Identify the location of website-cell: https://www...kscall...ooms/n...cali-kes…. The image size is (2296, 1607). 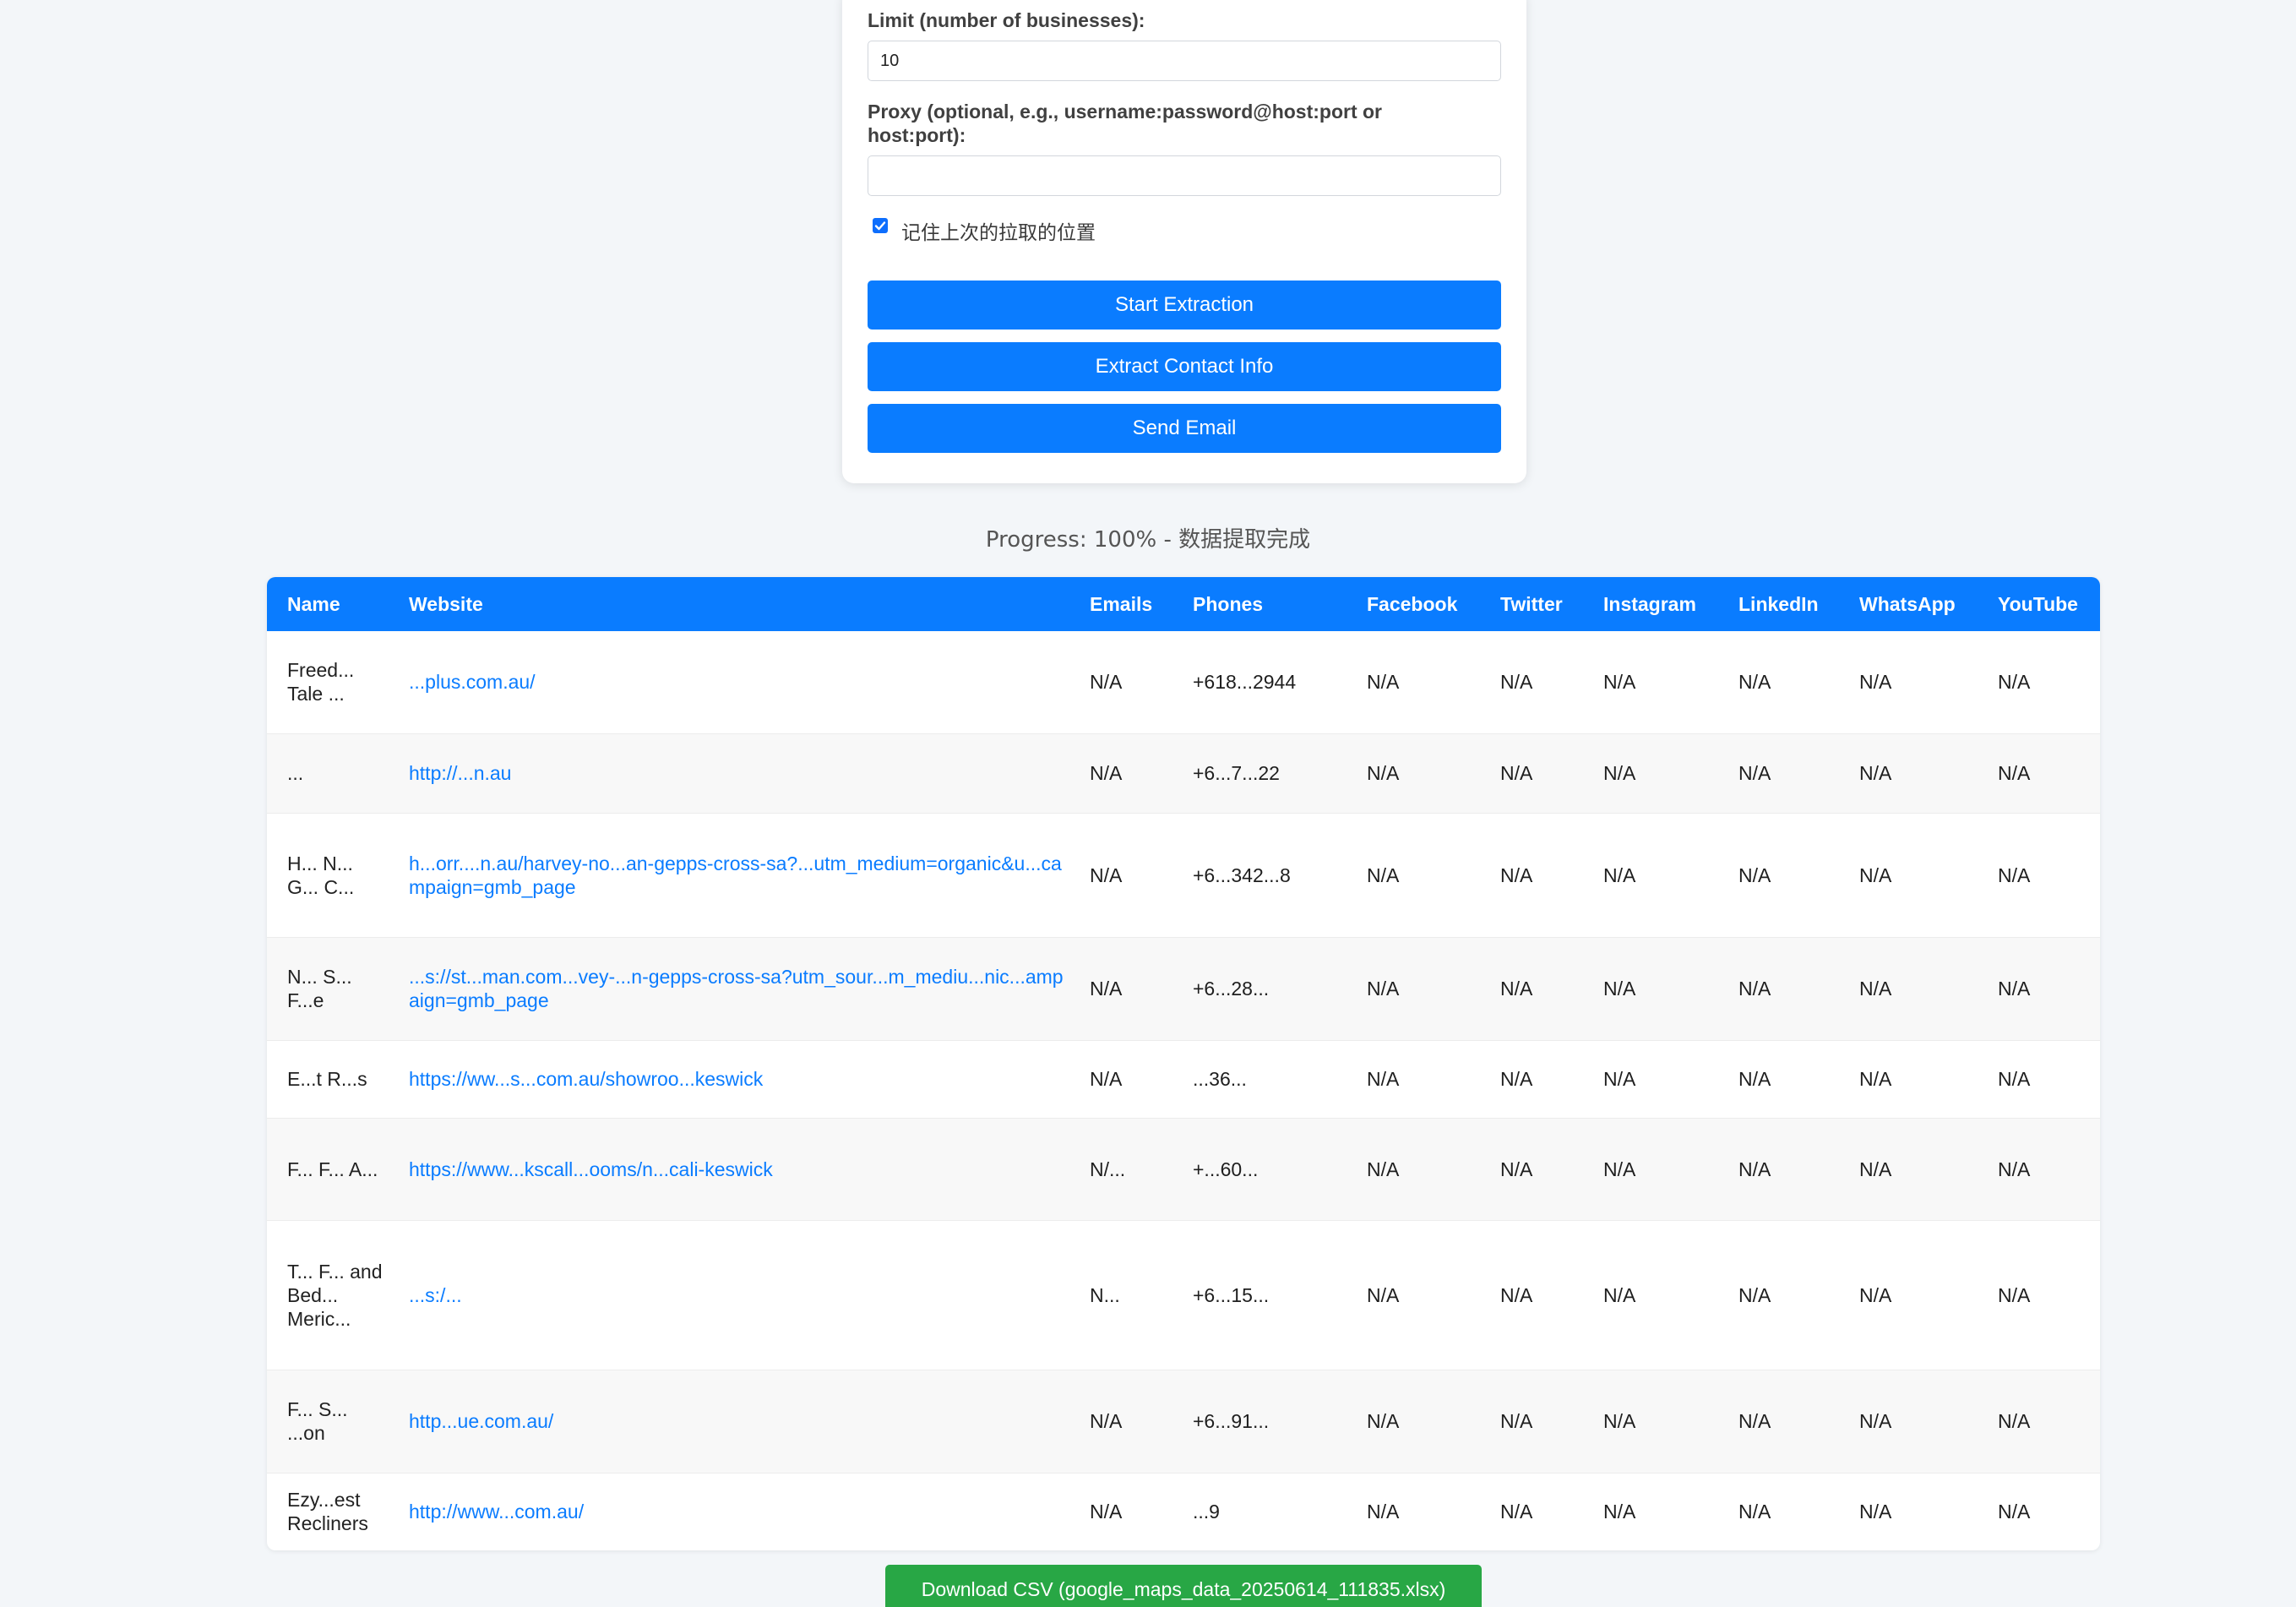
(729, 1170).